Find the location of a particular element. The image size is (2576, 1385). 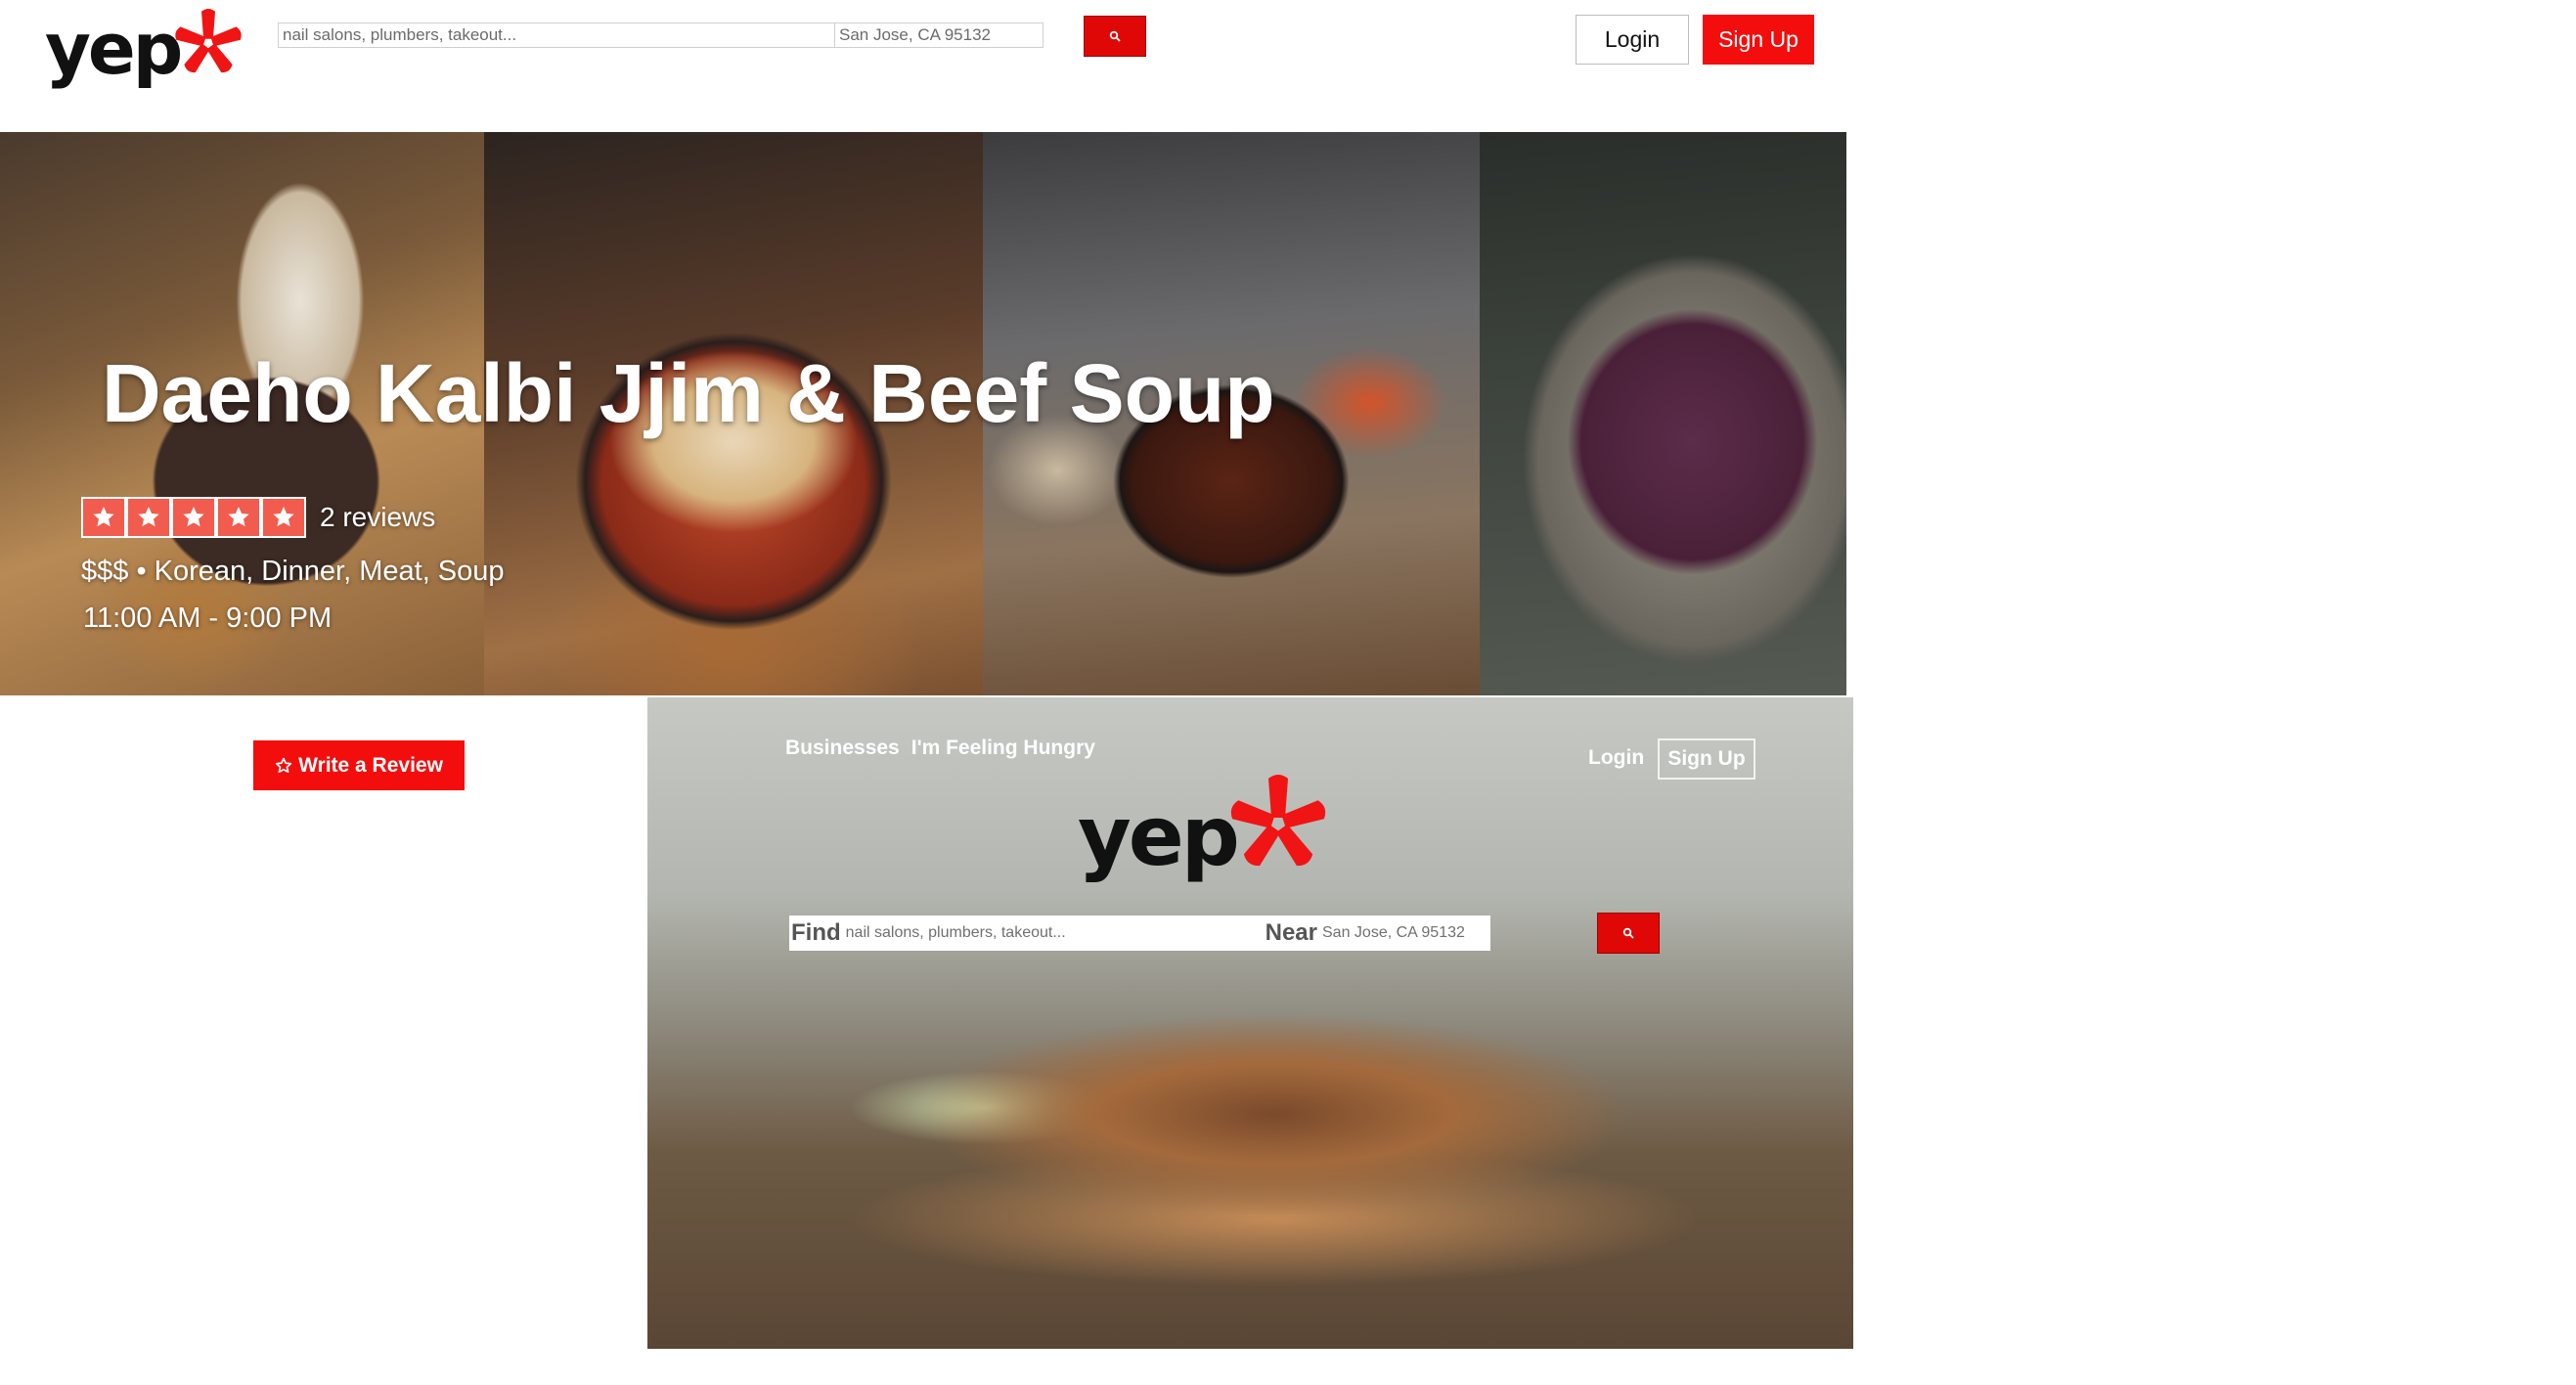

preview-nav: Businesses I'm Feeling Hungry is located at coordinates (940, 748).